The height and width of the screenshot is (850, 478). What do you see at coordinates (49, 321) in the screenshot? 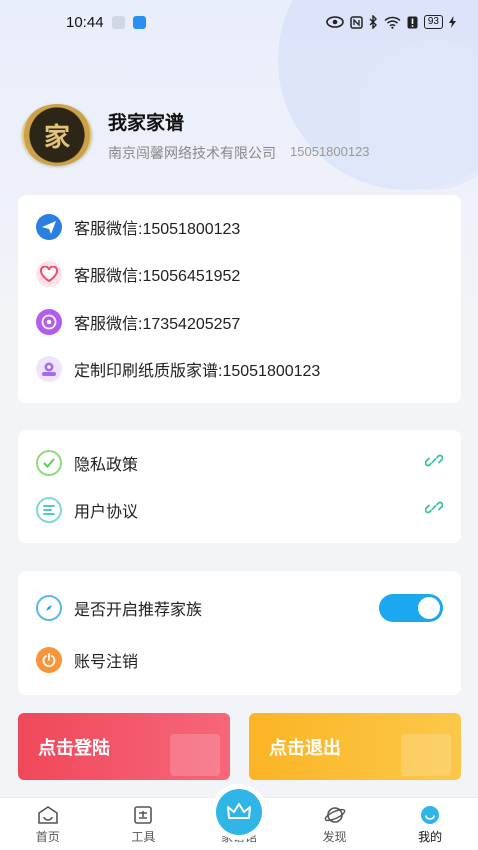
I see `ball-icon` at bounding box center [49, 321].